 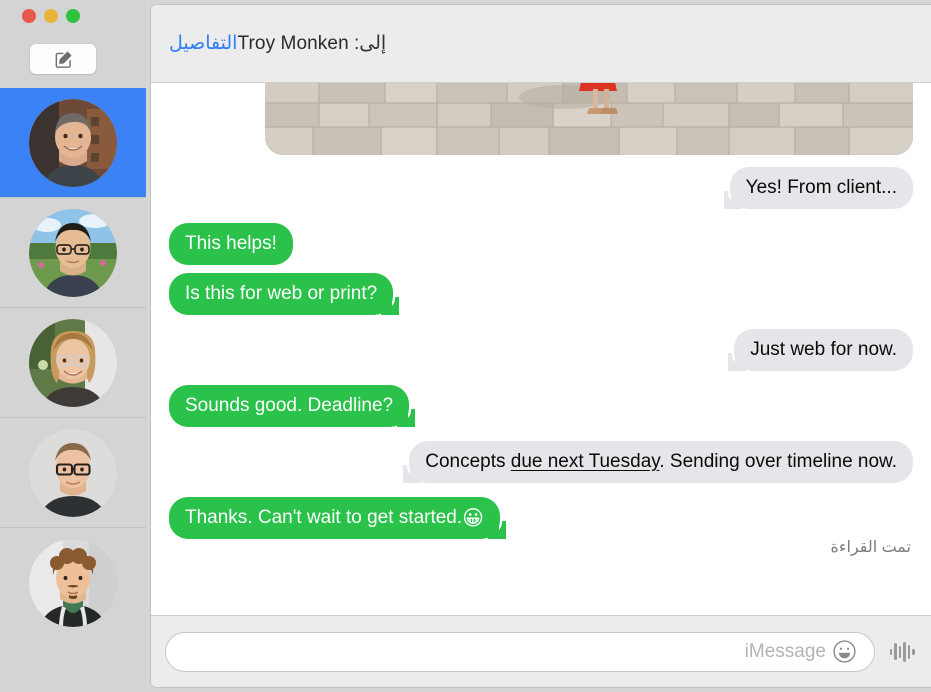 What do you see at coordinates (473, 518) in the screenshot?
I see `grinning-face-emoji: 😀` at bounding box center [473, 518].